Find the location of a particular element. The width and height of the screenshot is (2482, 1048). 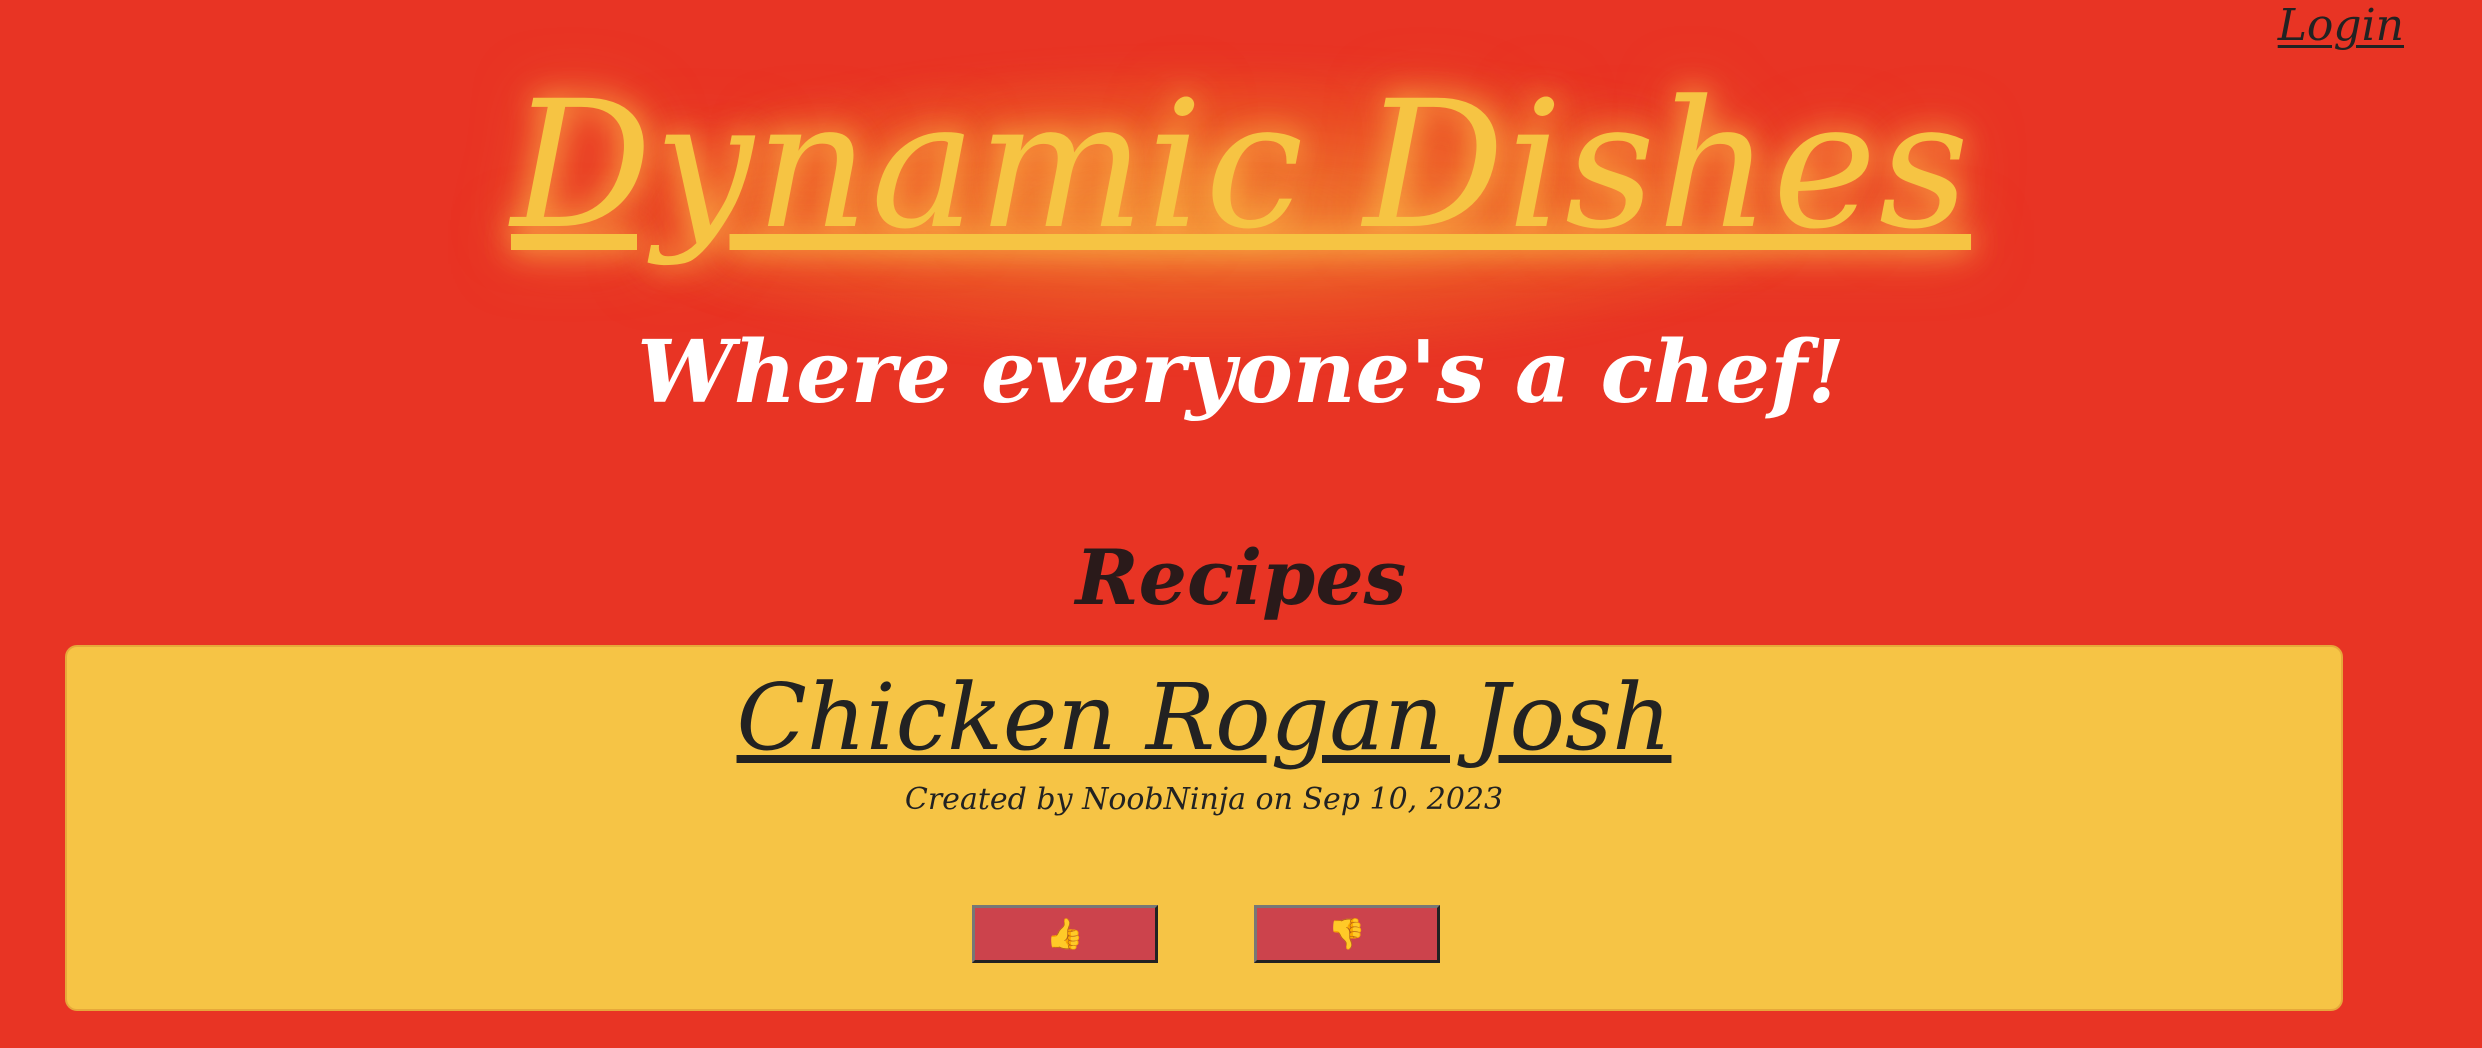

thumbs-down-icon: 👎 is located at coordinates (1347, 934).